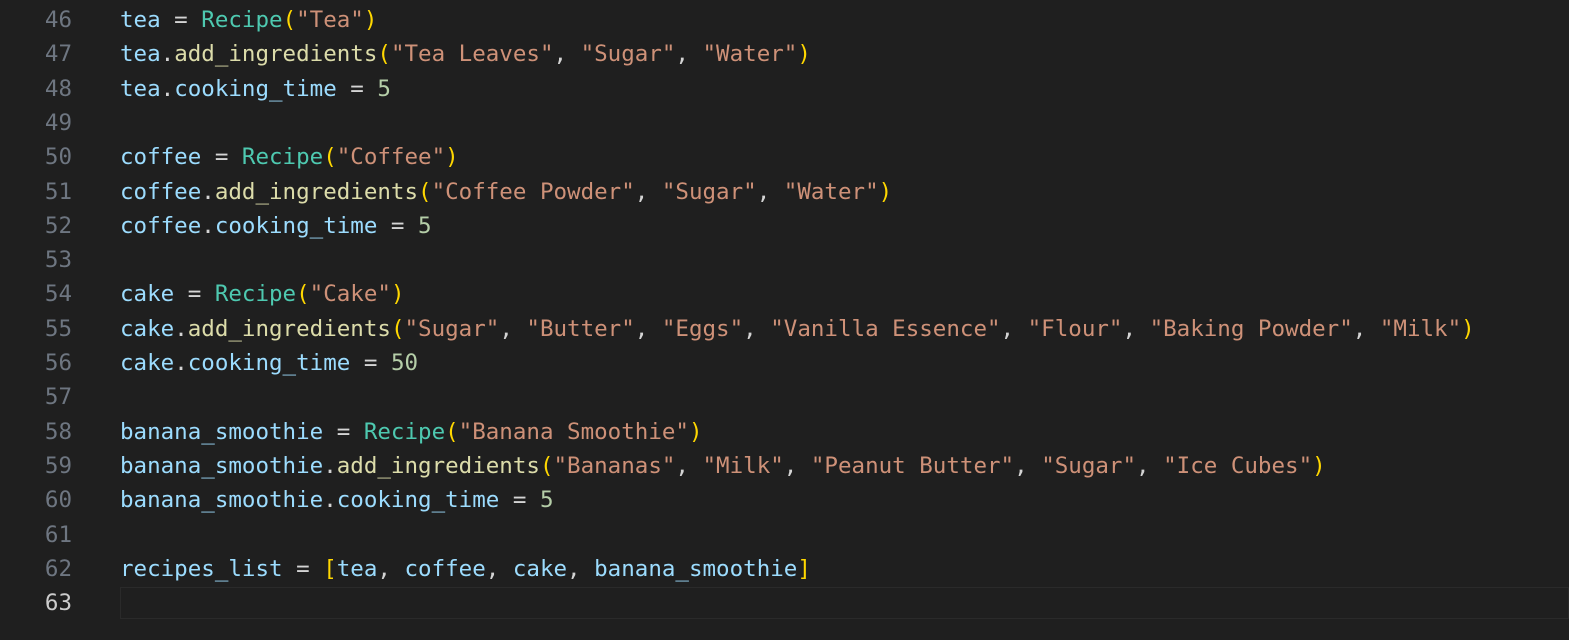  Describe the element at coordinates (784, 157) in the screenshot. I see `code-line: 50 coffee = Recipe("Coffee")` at that location.